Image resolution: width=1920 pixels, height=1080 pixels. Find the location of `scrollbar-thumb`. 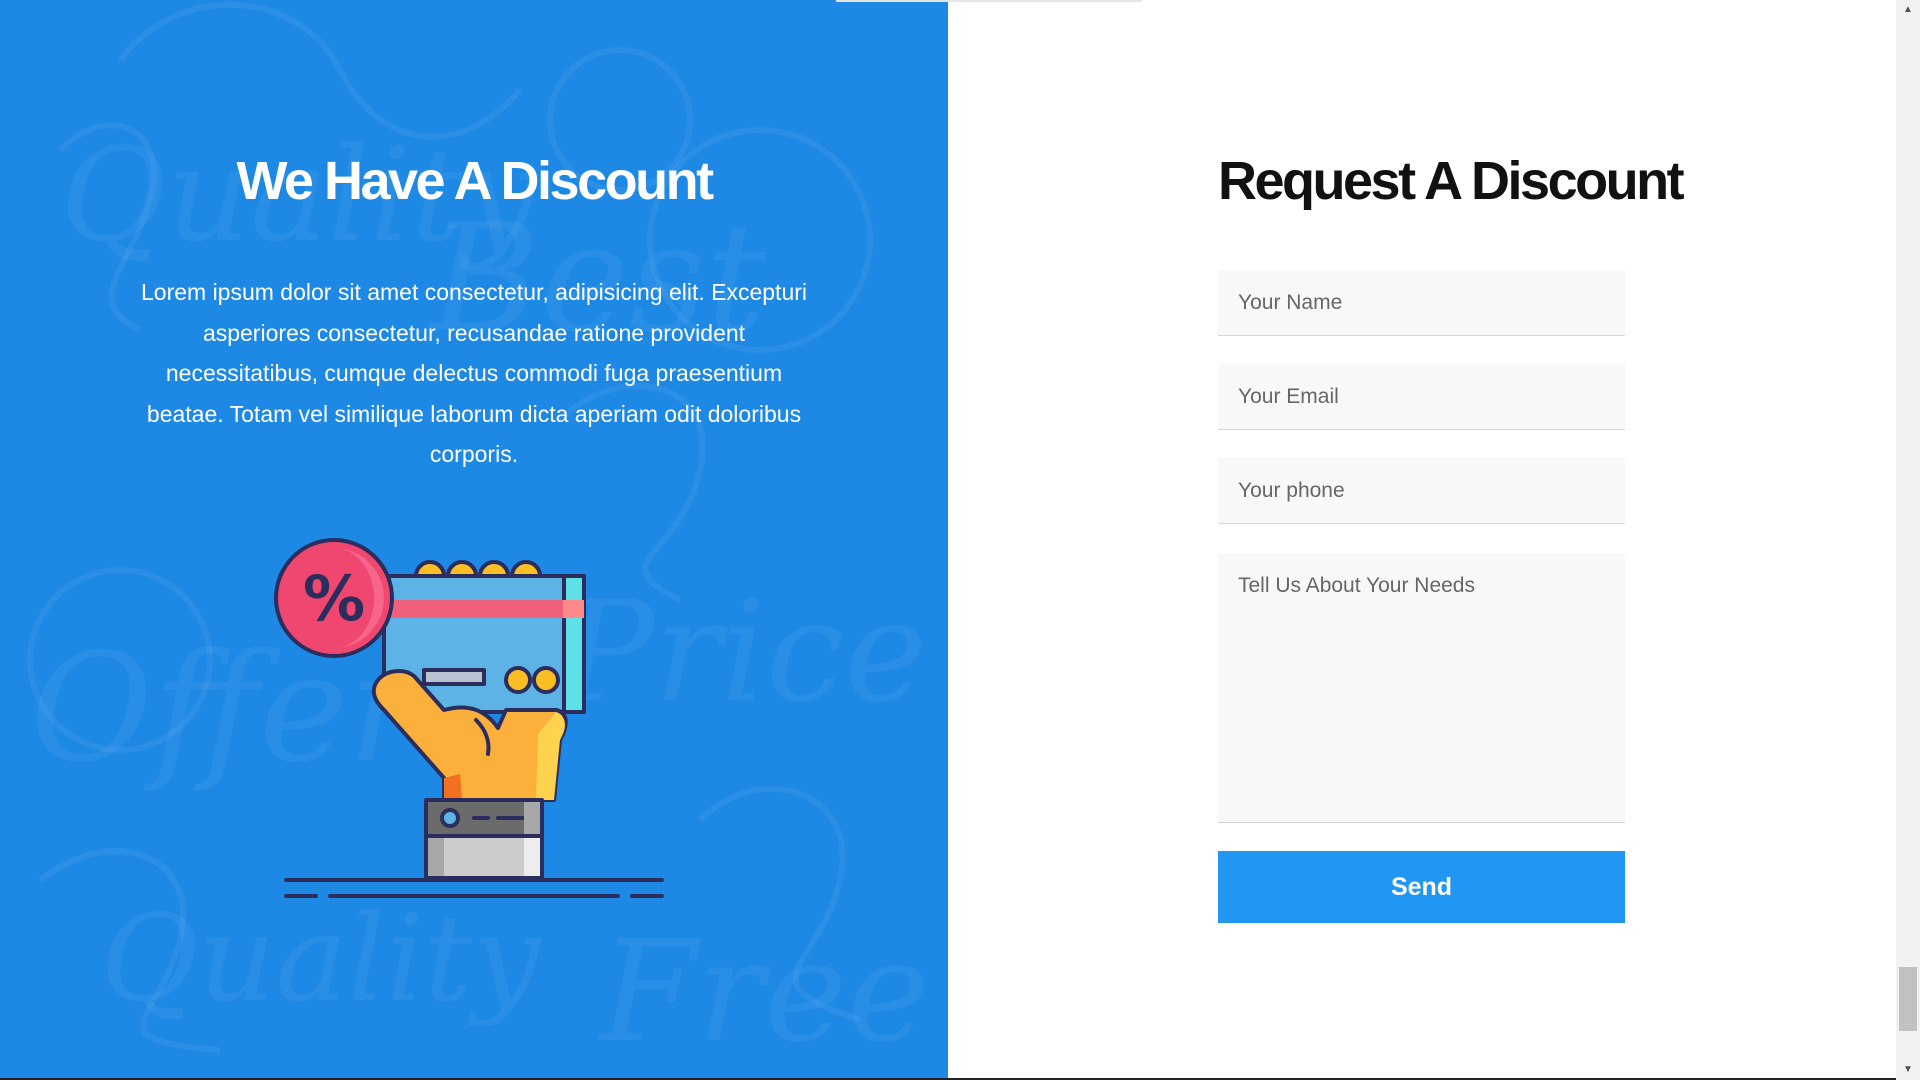

scrollbar-thumb is located at coordinates (1908, 998).